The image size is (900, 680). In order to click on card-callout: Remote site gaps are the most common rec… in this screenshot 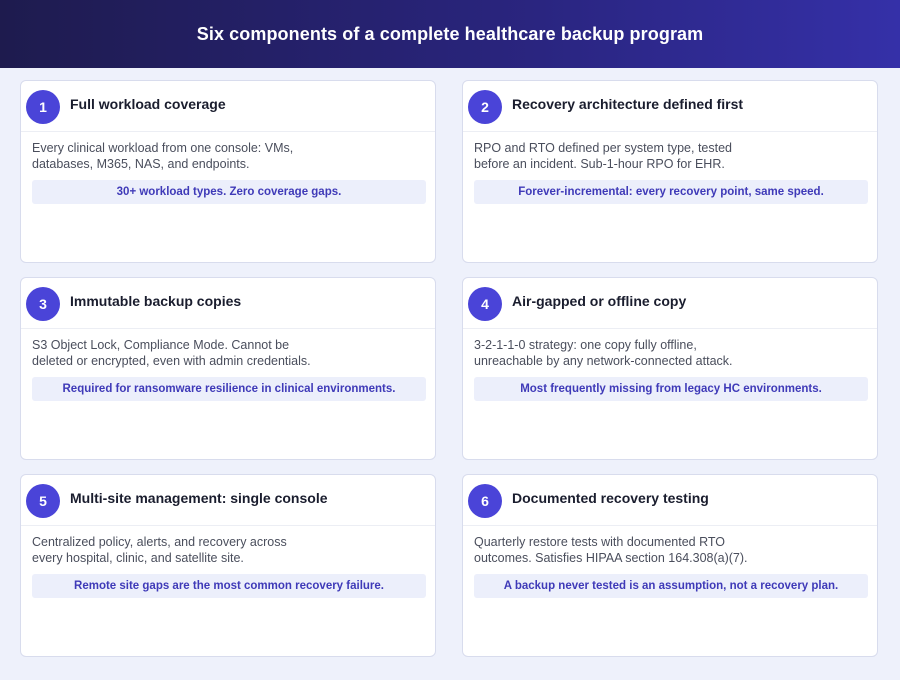, I will do `click(229, 586)`.